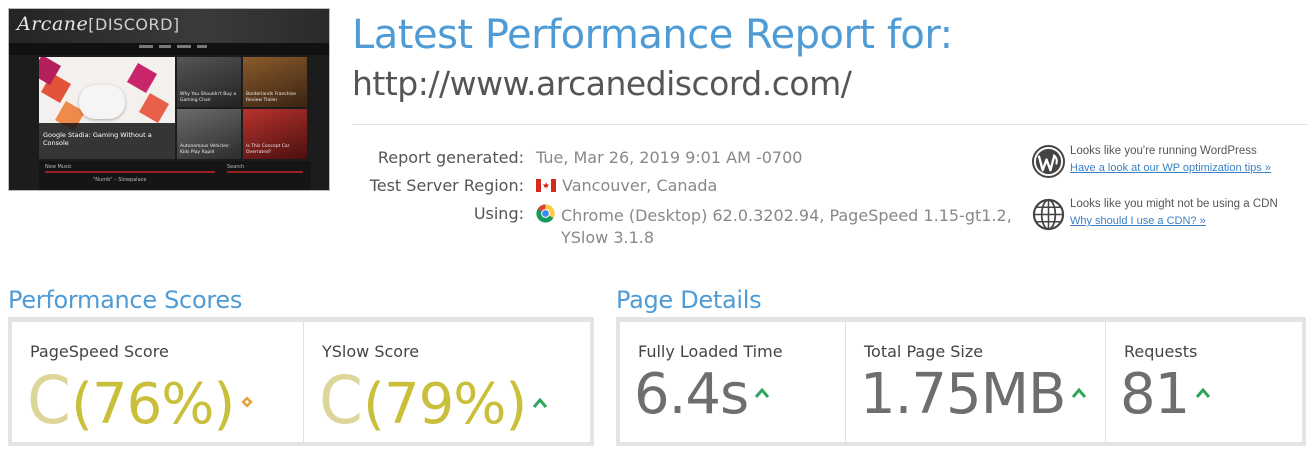  What do you see at coordinates (99, 351) in the screenshot?
I see `pagespeed-score-label: PageSpeed Score` at bounding box center [99, 351].